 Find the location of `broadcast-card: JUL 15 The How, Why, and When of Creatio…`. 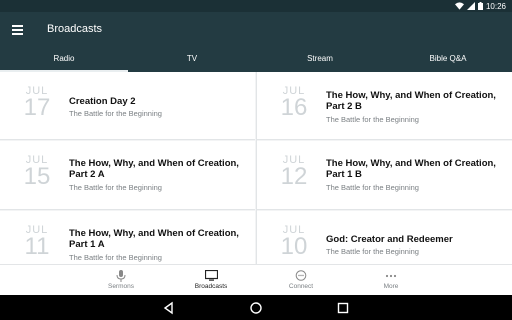

broadcast-card: JUL 15 The How, Why, and When of Creatio… is located at coordinates (127, 175).